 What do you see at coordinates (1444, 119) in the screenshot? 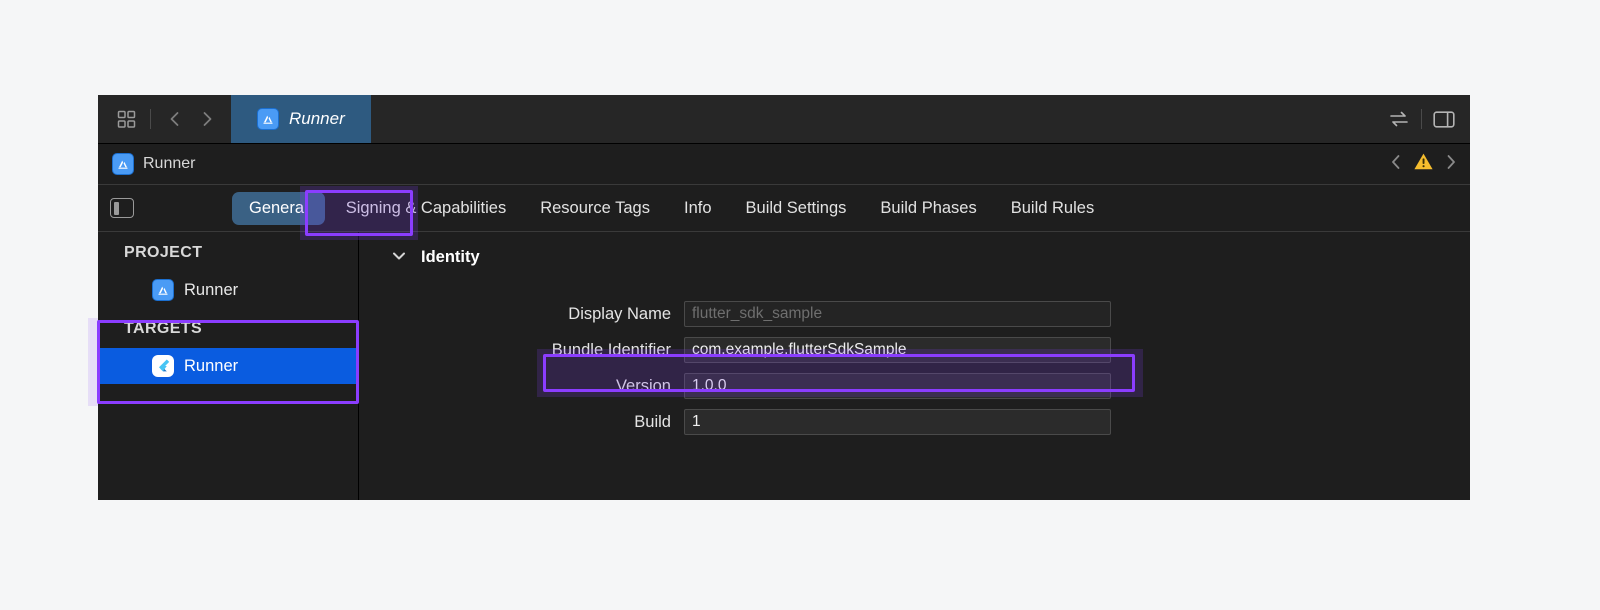
I see `right-panel-icon` at bounding box center [1444, 119].